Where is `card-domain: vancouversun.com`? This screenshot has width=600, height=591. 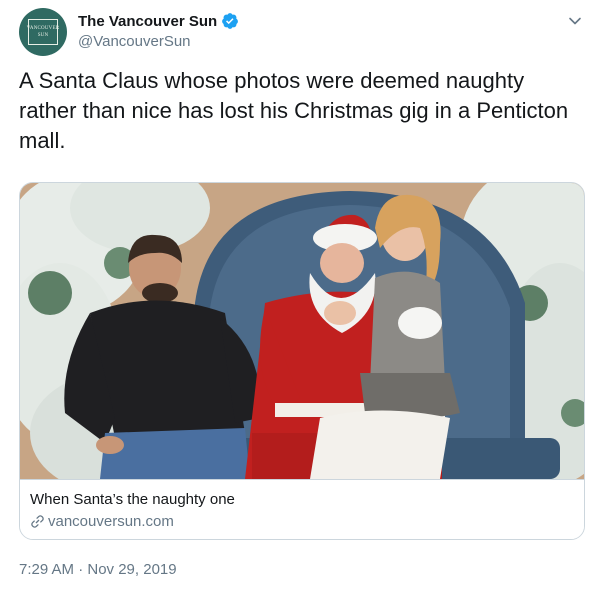
card-domain: vancouversun.com is located at coordinates (102, 521).